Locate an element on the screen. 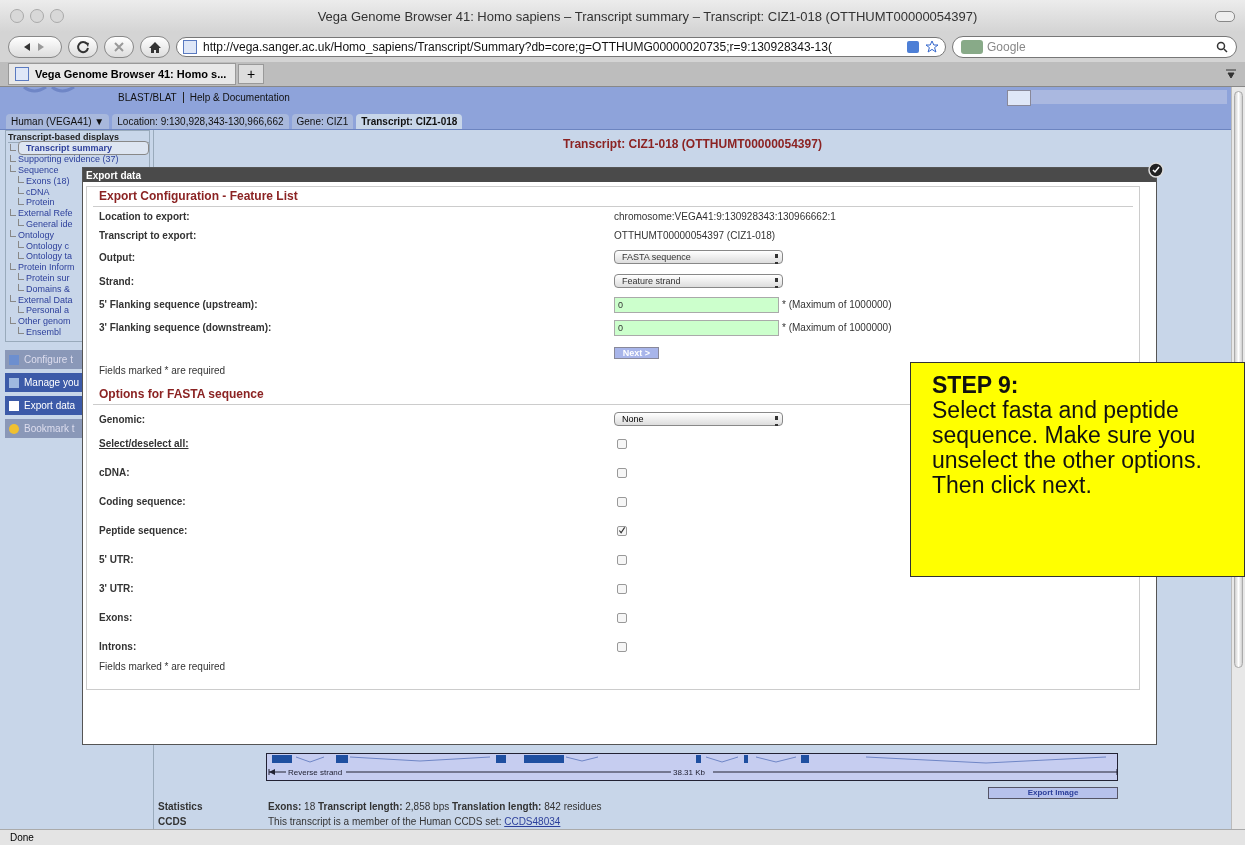  summary-value: This transcript is a member of the Human CCDS set: is located at coordinates (385, 821).